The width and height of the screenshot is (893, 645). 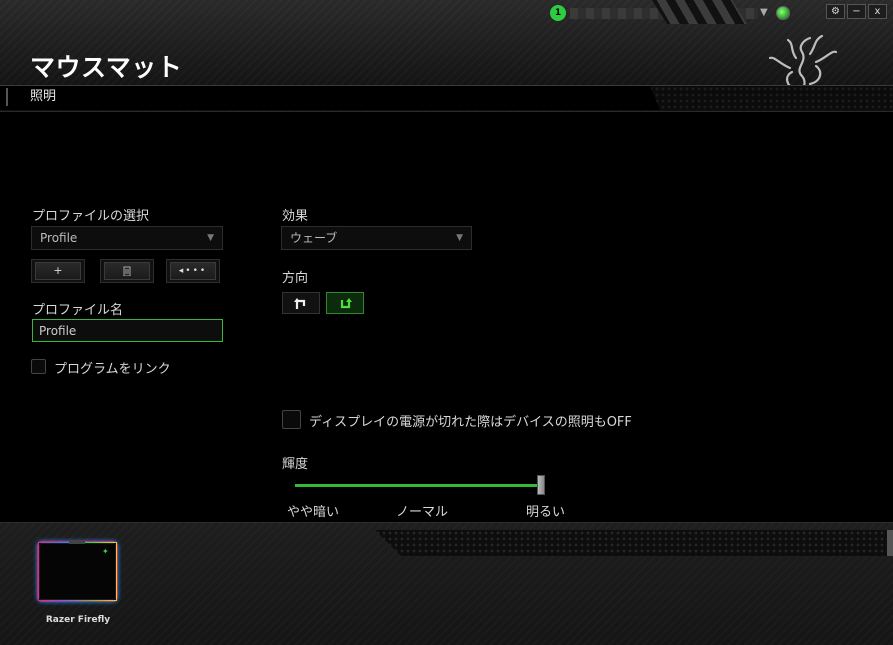 What do you see at coordinates (105, 551) in the screenshot?
I see `razer-mini-logo-icon: ✦` at bounding box center [105, 551].